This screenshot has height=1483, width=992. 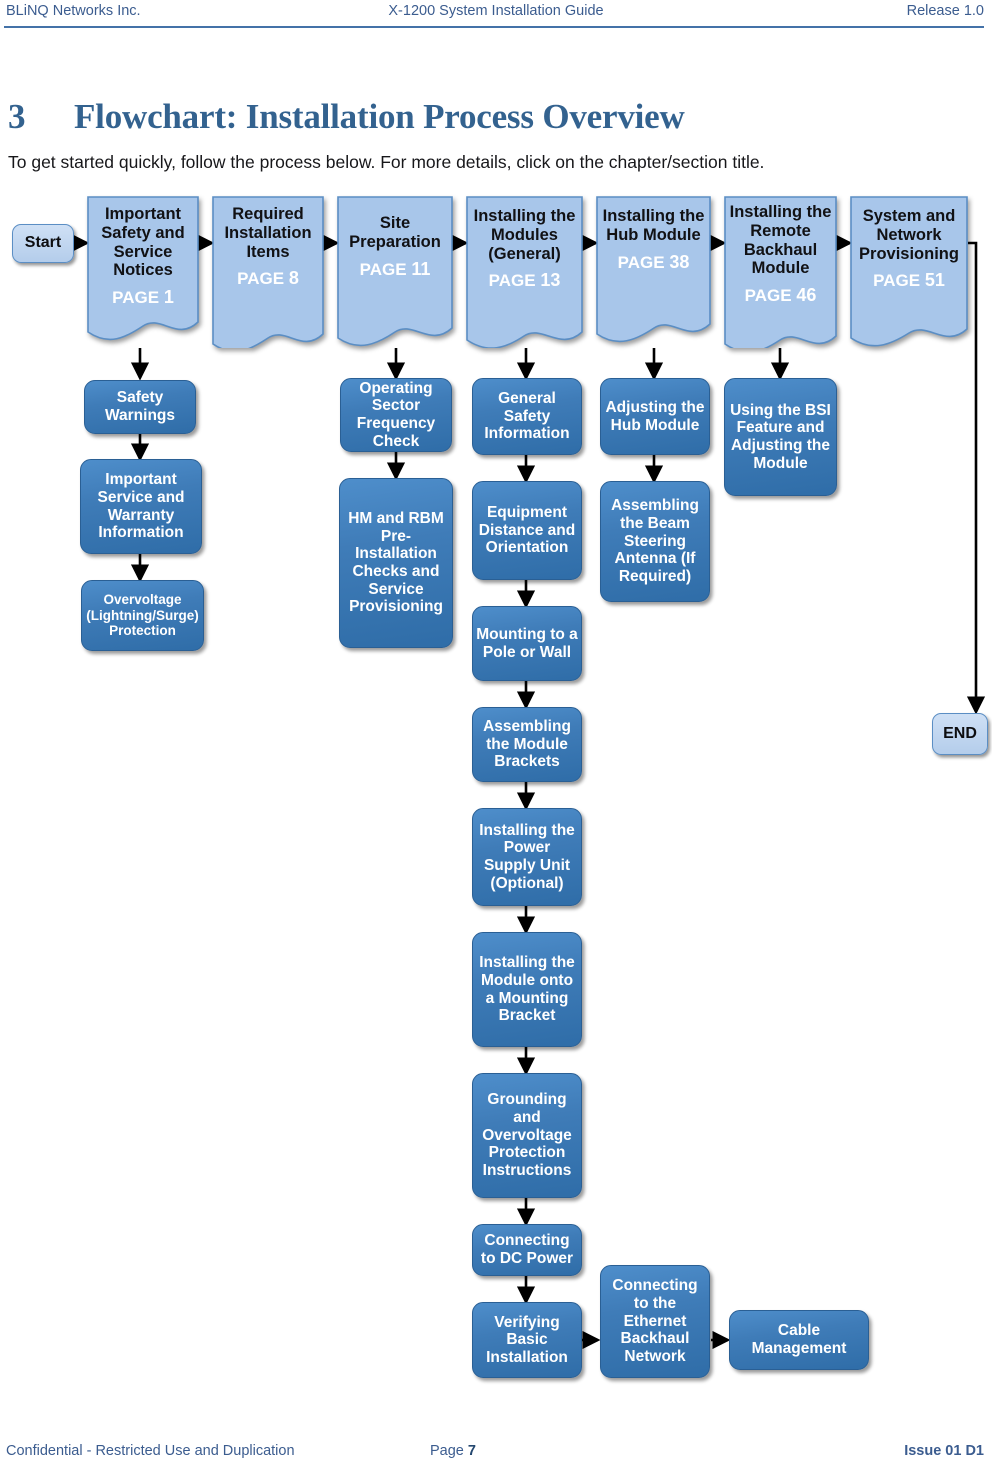 What do you see at coordinates (143, 297) in the screenshot?
I see `flow-chapter-page: PAGE 1` at bounding box center [143, 297].